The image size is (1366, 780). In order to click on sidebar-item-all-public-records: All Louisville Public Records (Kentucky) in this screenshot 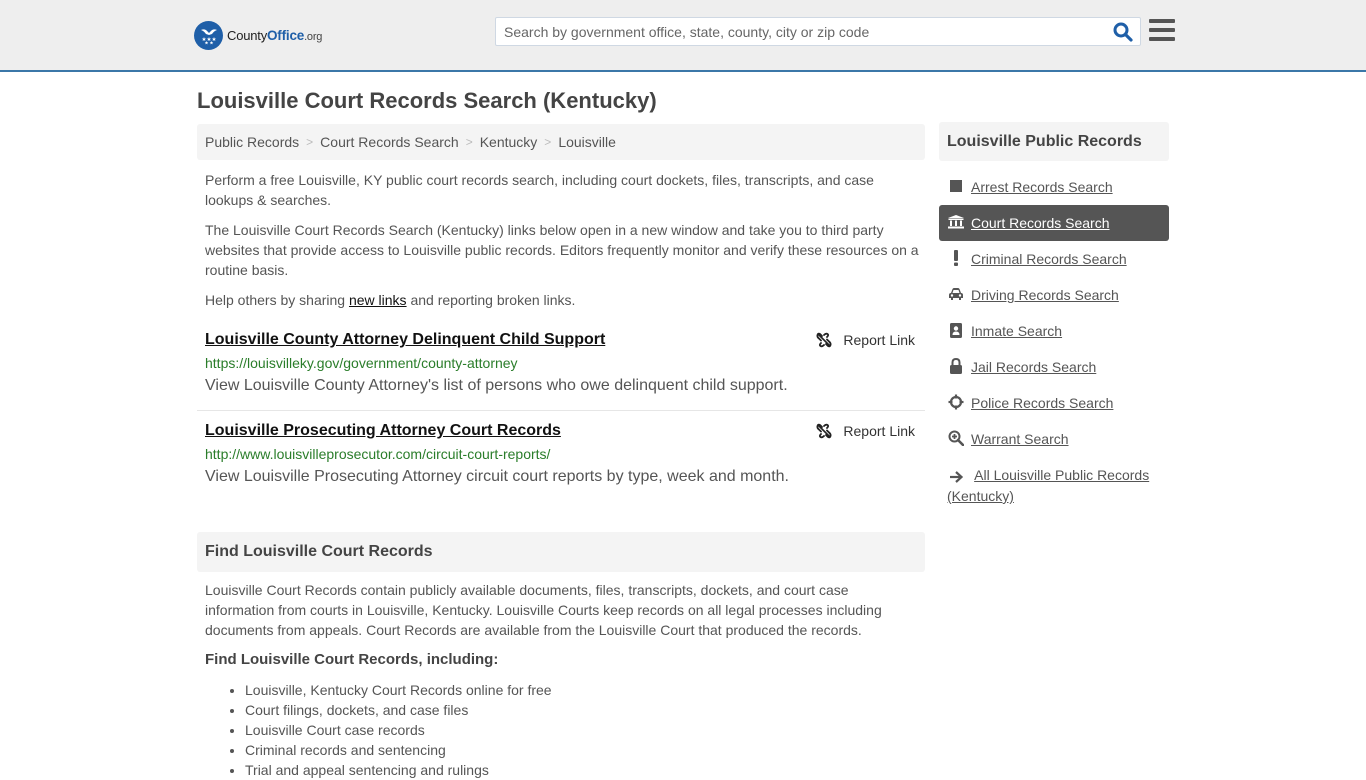, I will do `click(1054, 481)`.